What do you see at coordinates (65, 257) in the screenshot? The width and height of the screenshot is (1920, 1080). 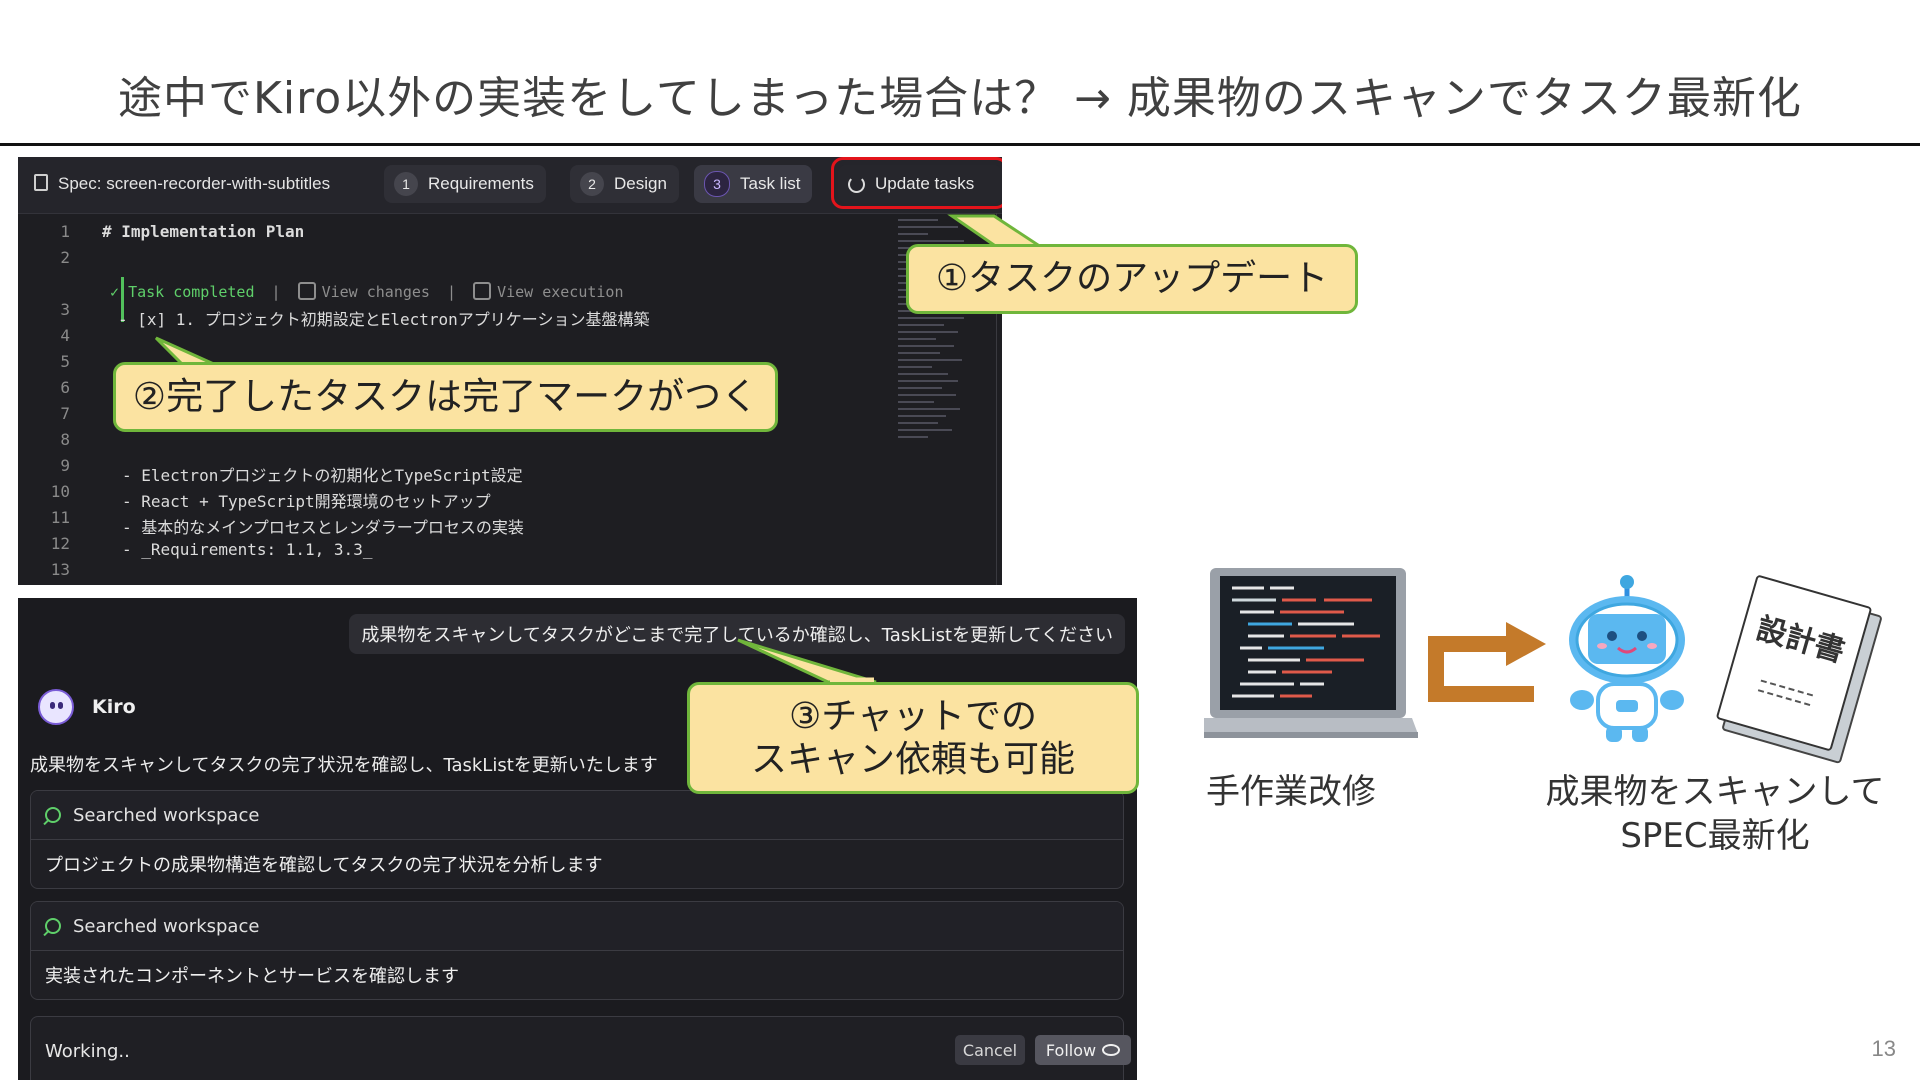 I see `line-number: 2` at bounding box center [65, 257].